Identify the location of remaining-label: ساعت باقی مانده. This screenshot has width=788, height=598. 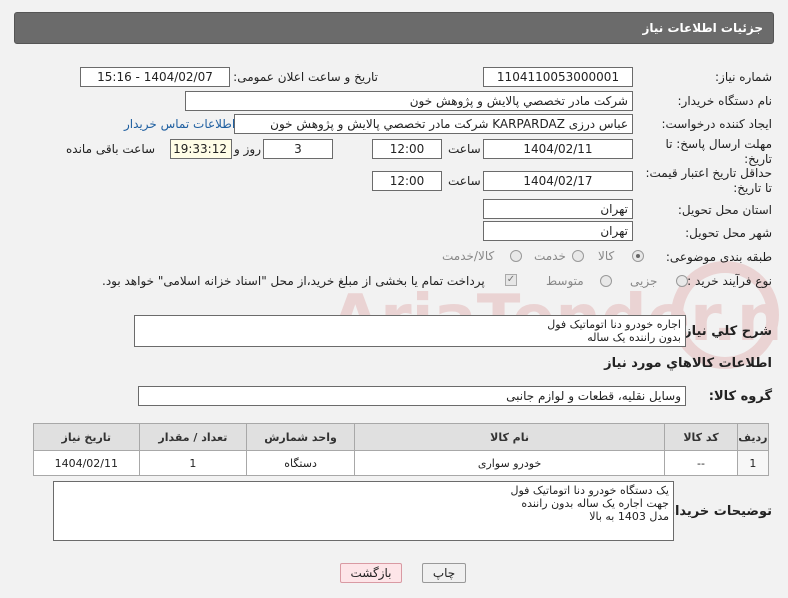
(111, 149).